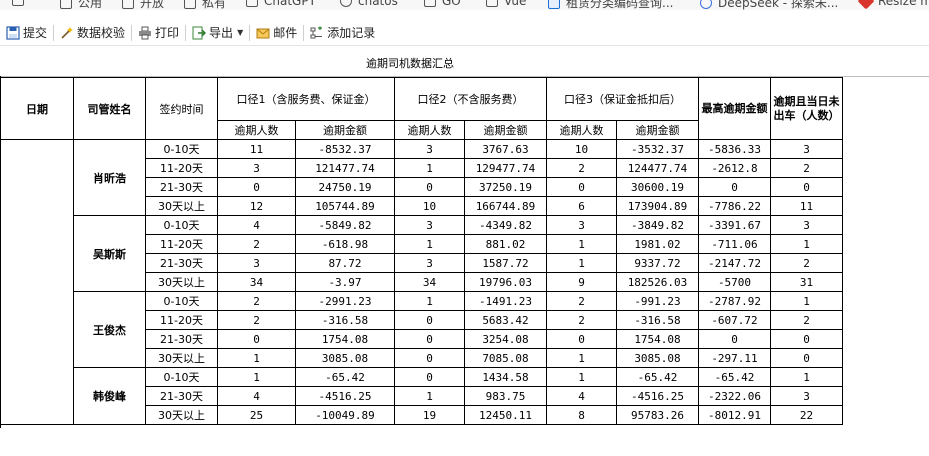 Image resolution: width=929 pixels, height=456 pixels. What do you see at coordinates (506, 4) in the screenshot?
I see `bookmark-item: Vue` at bounding box center [506, 4].